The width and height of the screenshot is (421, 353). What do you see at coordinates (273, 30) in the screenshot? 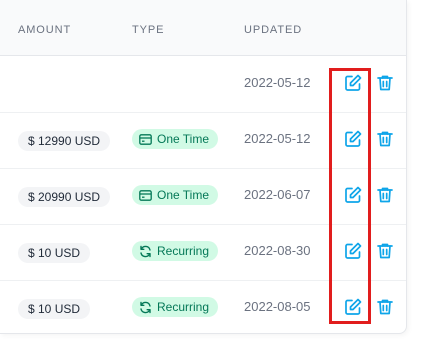
I see `column-header-updated: UPDATED` at bounding box center [273, 30].